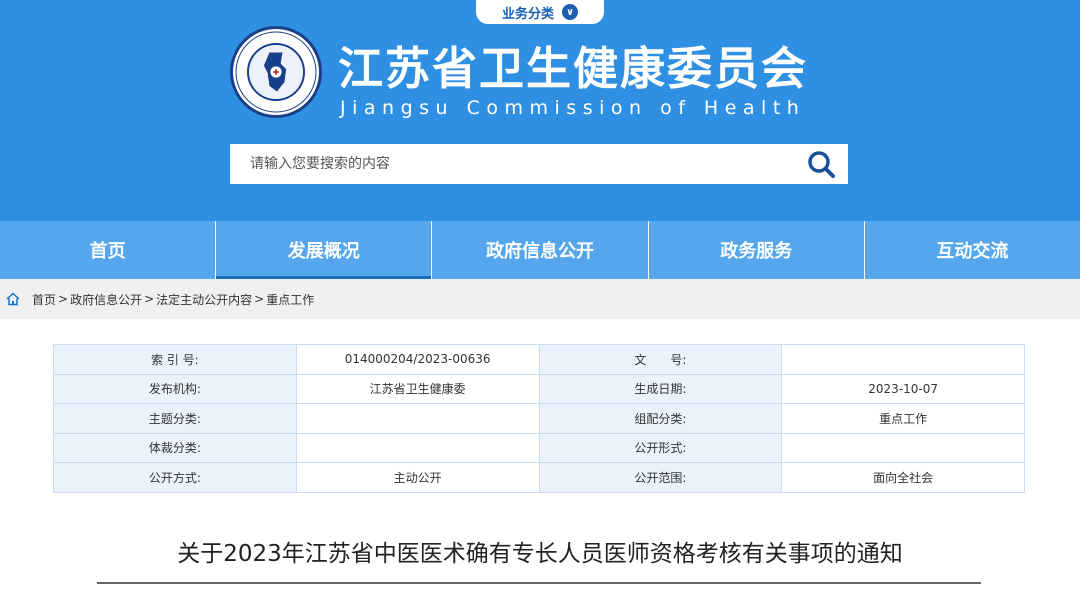 This screenshot has width=1080, height=593. I want to click on business-category-label: 业务分类, so click(527, 14).